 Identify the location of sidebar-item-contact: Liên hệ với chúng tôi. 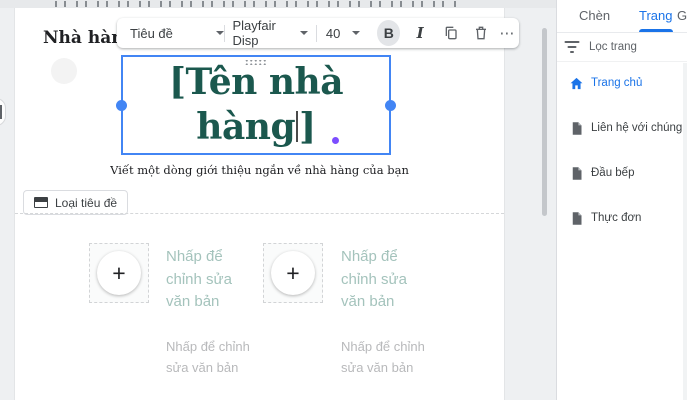
(622, 128).